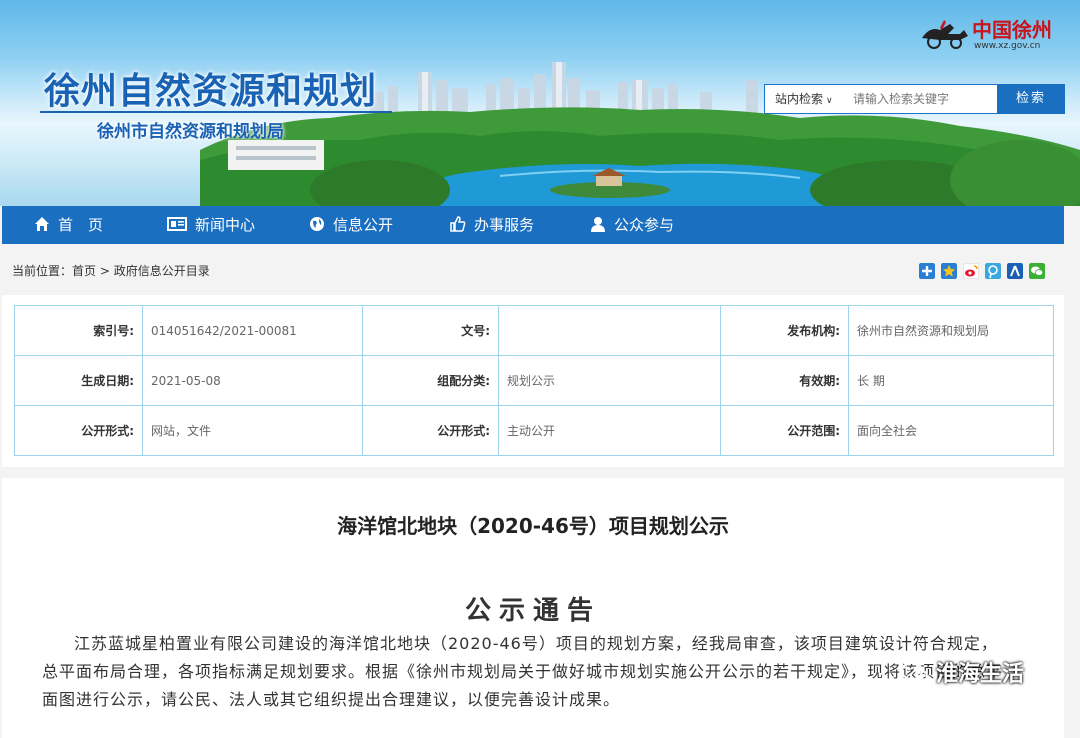 This screenshot has width=1080, height=738. What do you see at coordinates (211, 91) in the screenshot?
I see `site-title: 徐州自然资源和规划` at bounding box center [211, 91].